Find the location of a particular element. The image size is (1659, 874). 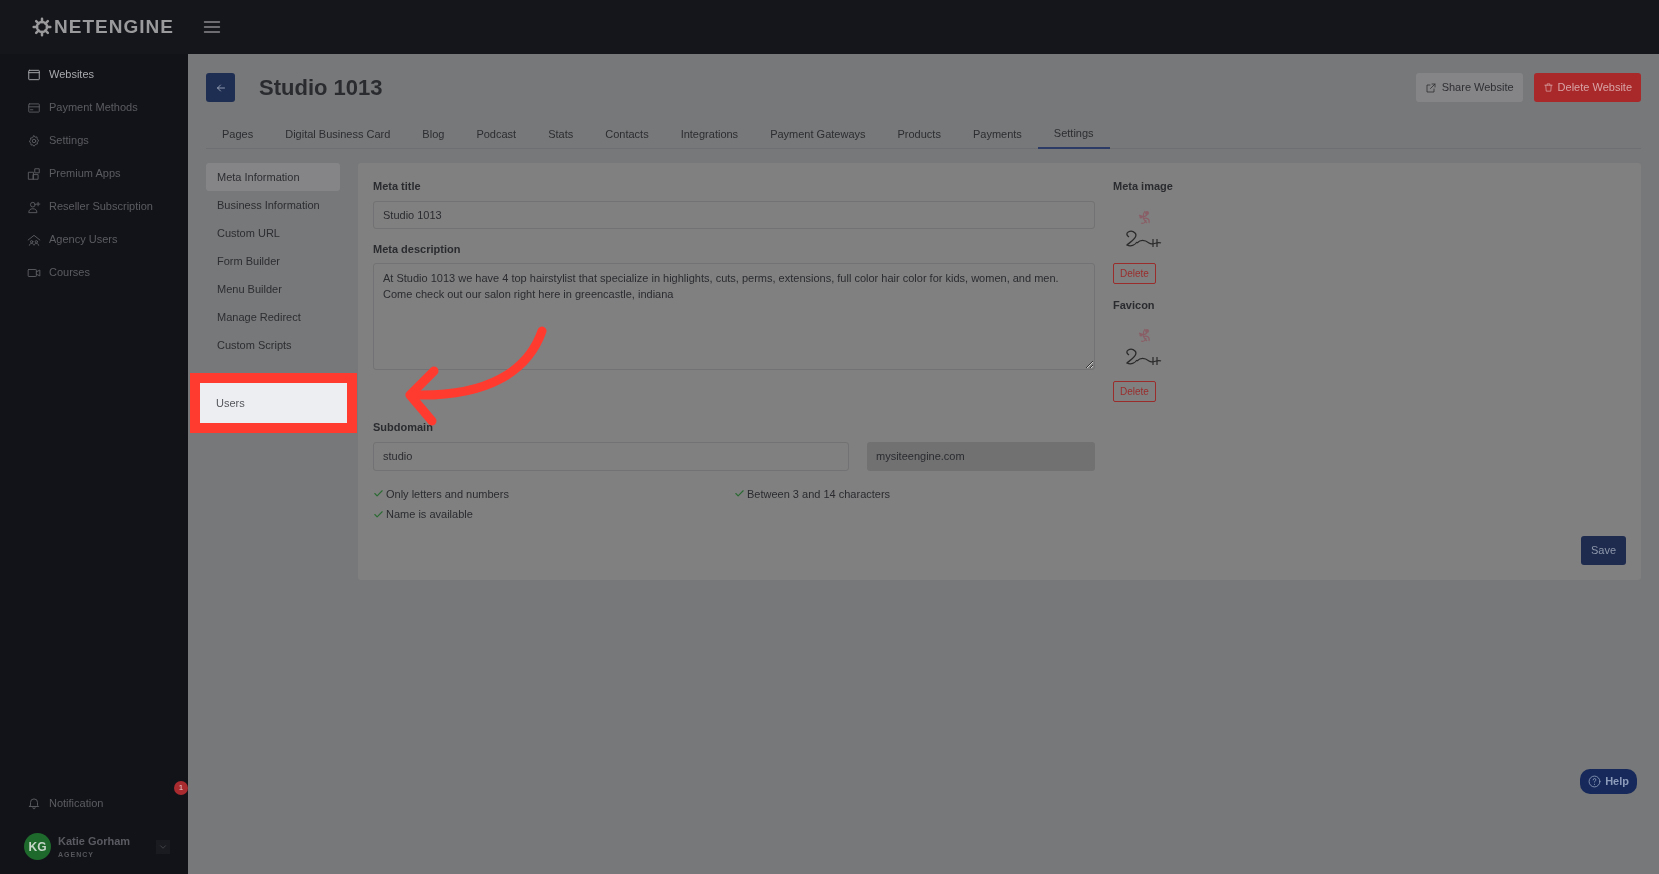

tab: Products is located at coordinates (919, 134).